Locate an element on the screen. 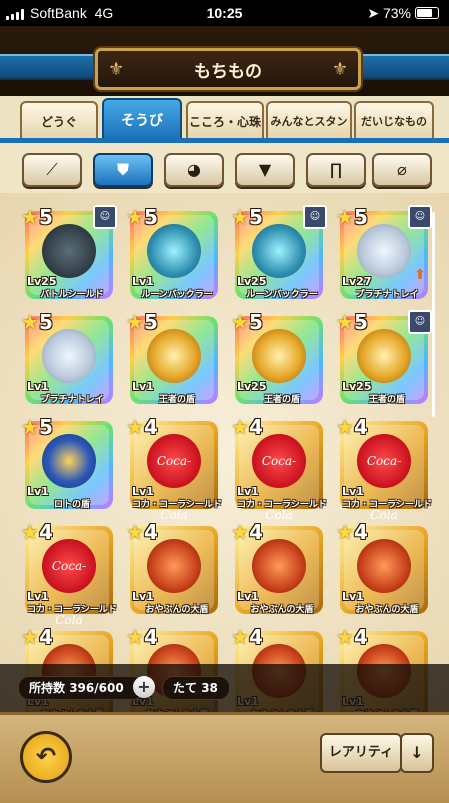 This screenshot has width=449, height=803. tab-tools: どうぐ is located at coordinates (59, 121).